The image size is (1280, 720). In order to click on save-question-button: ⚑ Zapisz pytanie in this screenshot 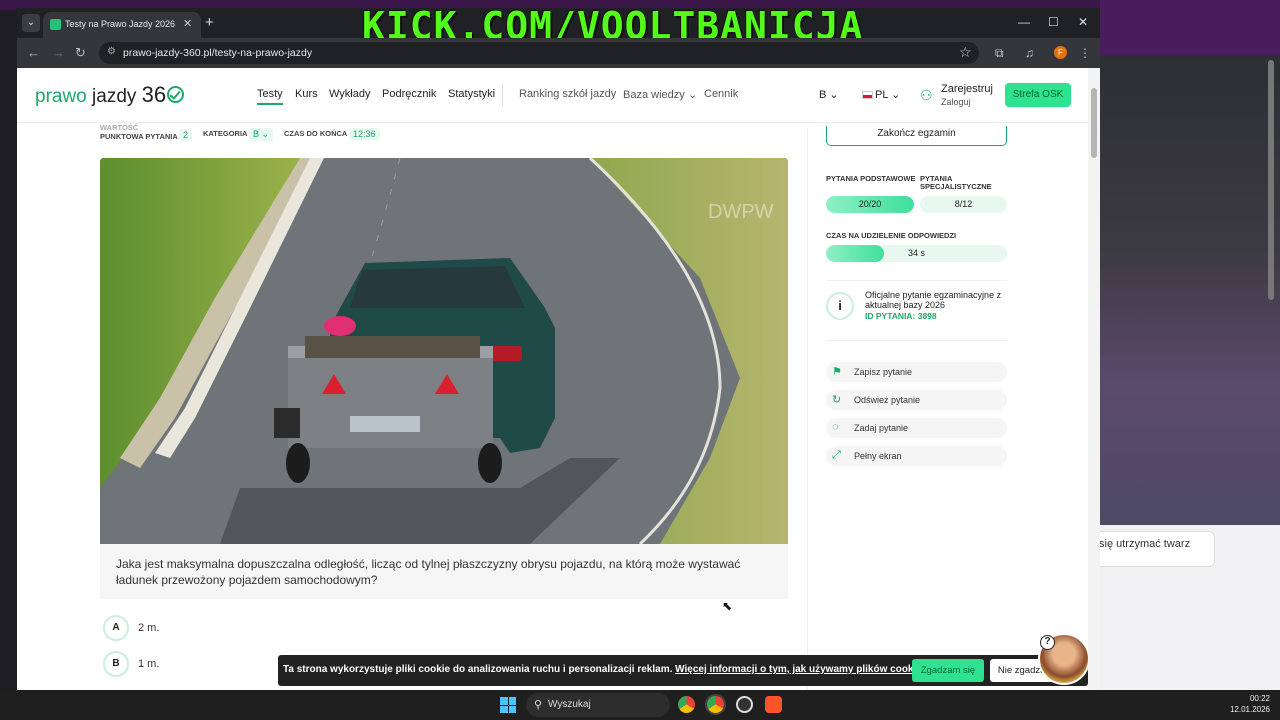, I will do `click(916, 372)`.